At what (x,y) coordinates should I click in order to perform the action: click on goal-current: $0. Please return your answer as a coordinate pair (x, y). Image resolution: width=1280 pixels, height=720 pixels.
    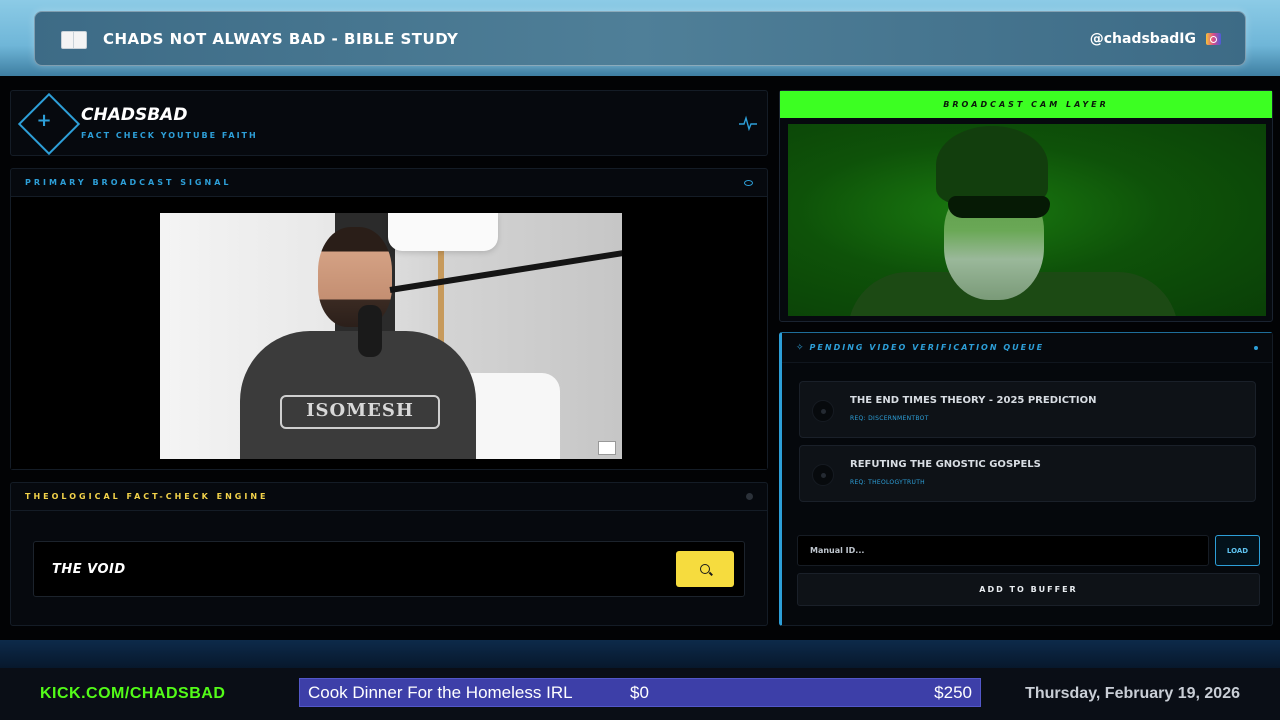
    Looking at the image, I should click on (639, 692).